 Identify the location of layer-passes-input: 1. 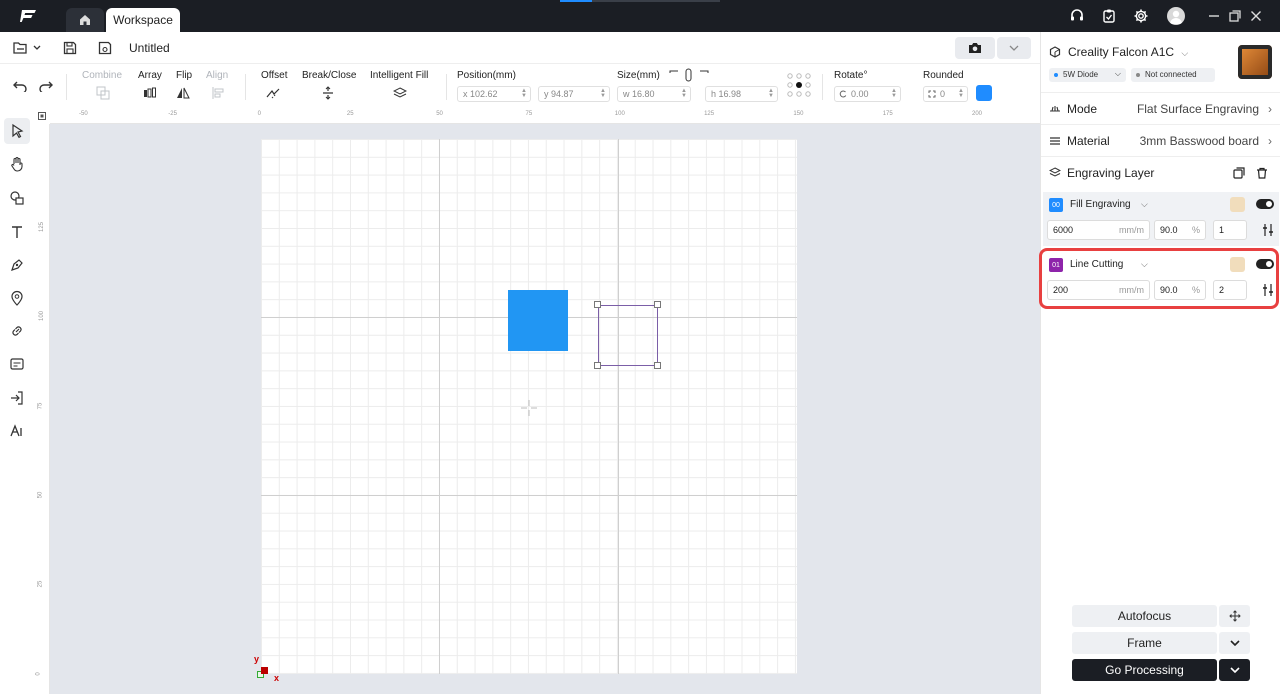
(1230, 230).